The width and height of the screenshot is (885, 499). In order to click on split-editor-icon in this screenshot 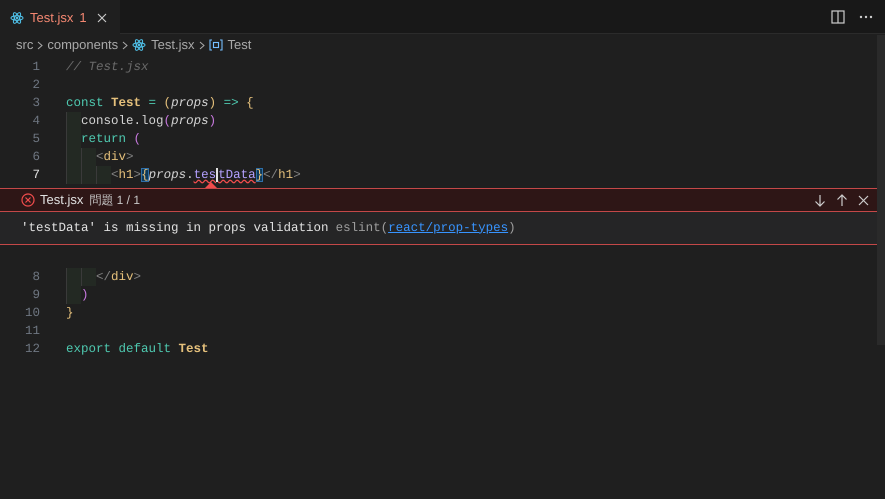, I will do `click(838, 17)`.